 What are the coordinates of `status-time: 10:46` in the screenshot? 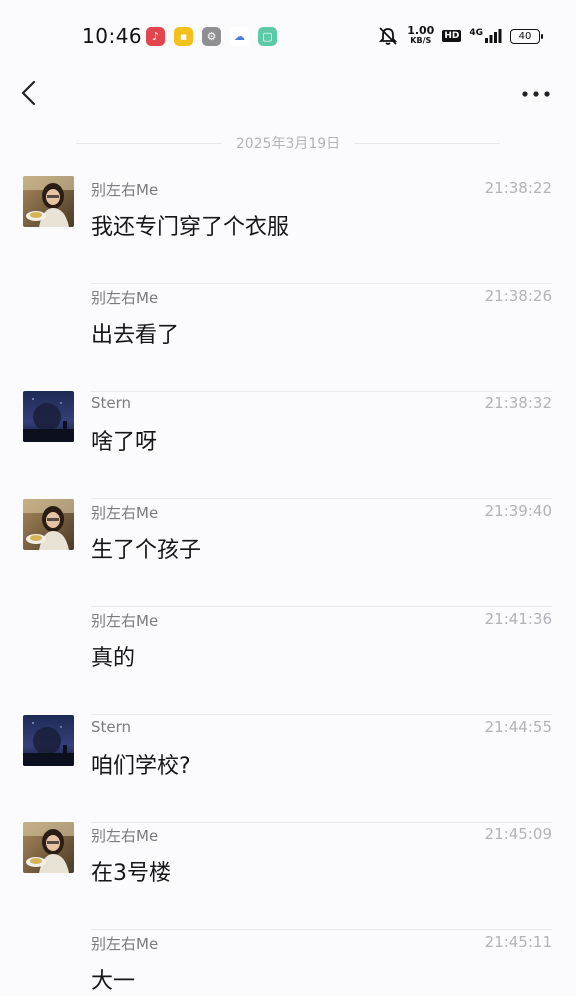 It's located at (112, 36).